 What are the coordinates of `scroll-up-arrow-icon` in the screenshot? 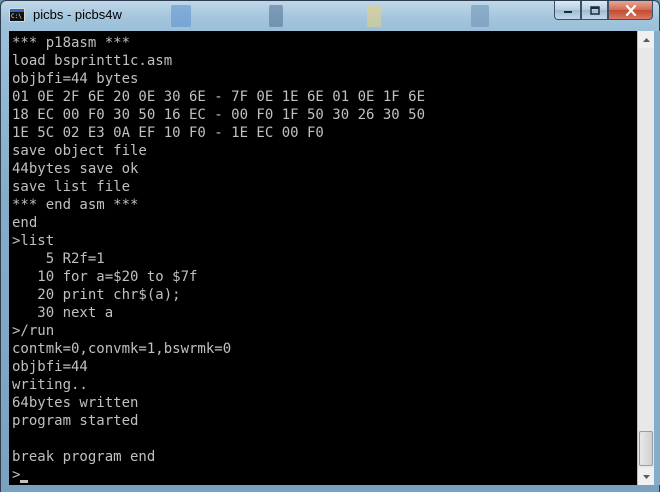 It's located at (646, 39).